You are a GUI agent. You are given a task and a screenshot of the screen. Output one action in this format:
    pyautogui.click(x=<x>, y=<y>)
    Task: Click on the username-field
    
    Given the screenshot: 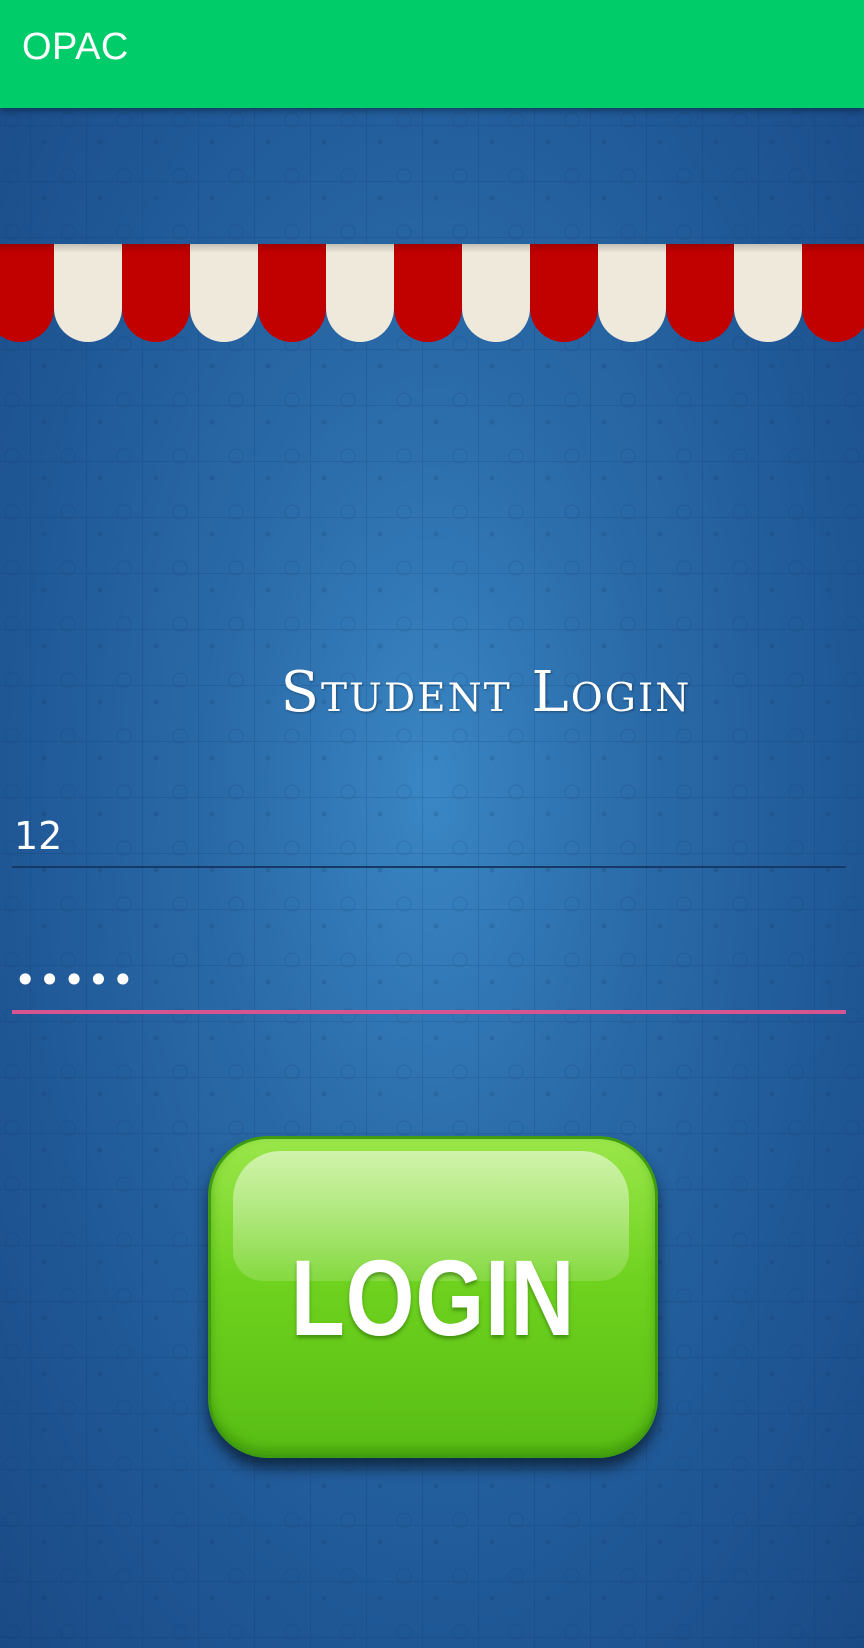 What is the action you would take?
    pyautogui.click(x=429, y=837)
    